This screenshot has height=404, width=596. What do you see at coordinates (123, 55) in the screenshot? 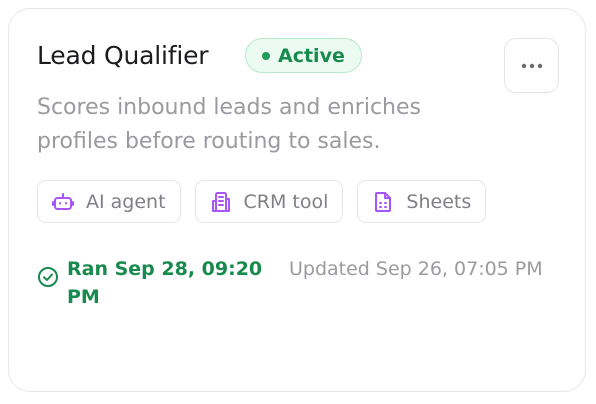
I see `card-title: Lead Qualifier` at bounding box center [123, 55].